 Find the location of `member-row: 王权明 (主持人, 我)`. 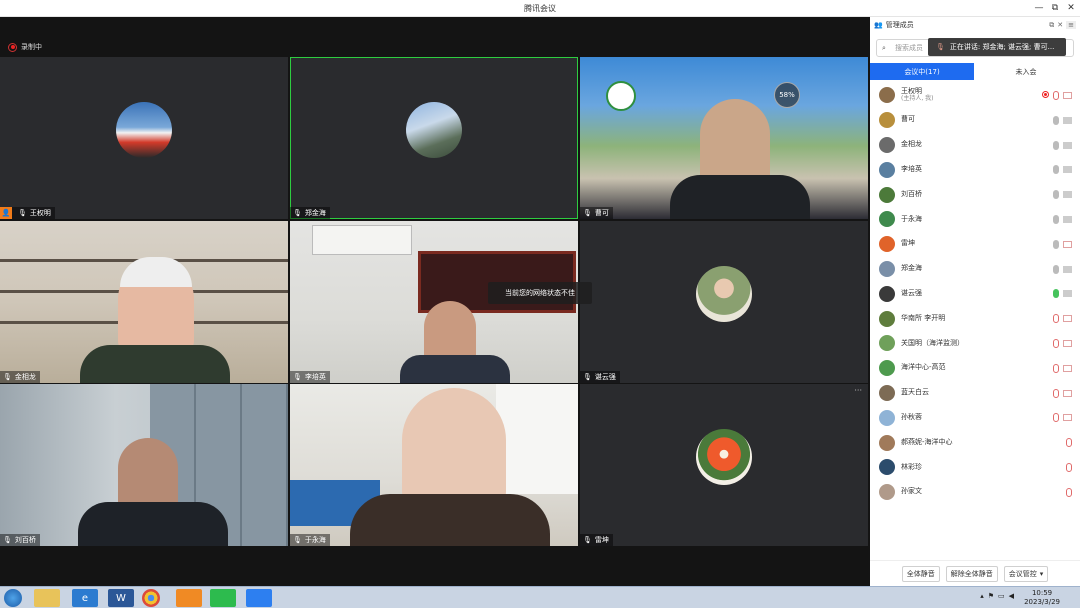

member-row: 王权明 (主持人, 我) is located at coordinates (975, 95).